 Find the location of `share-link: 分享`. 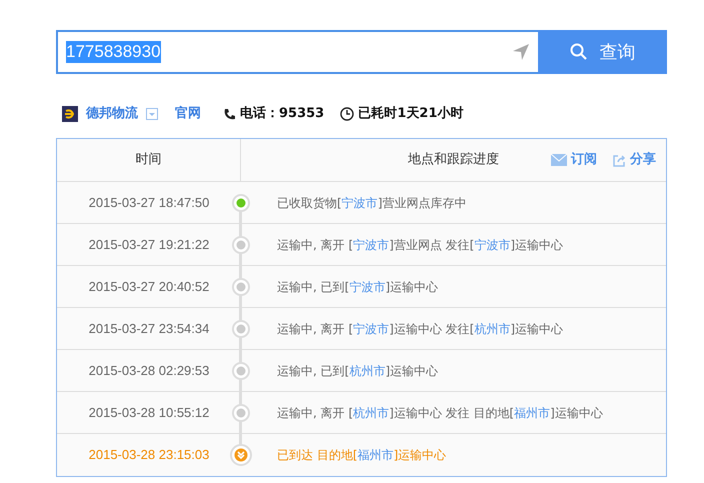

share-link: 分享 is located at coordinates (634, 160).